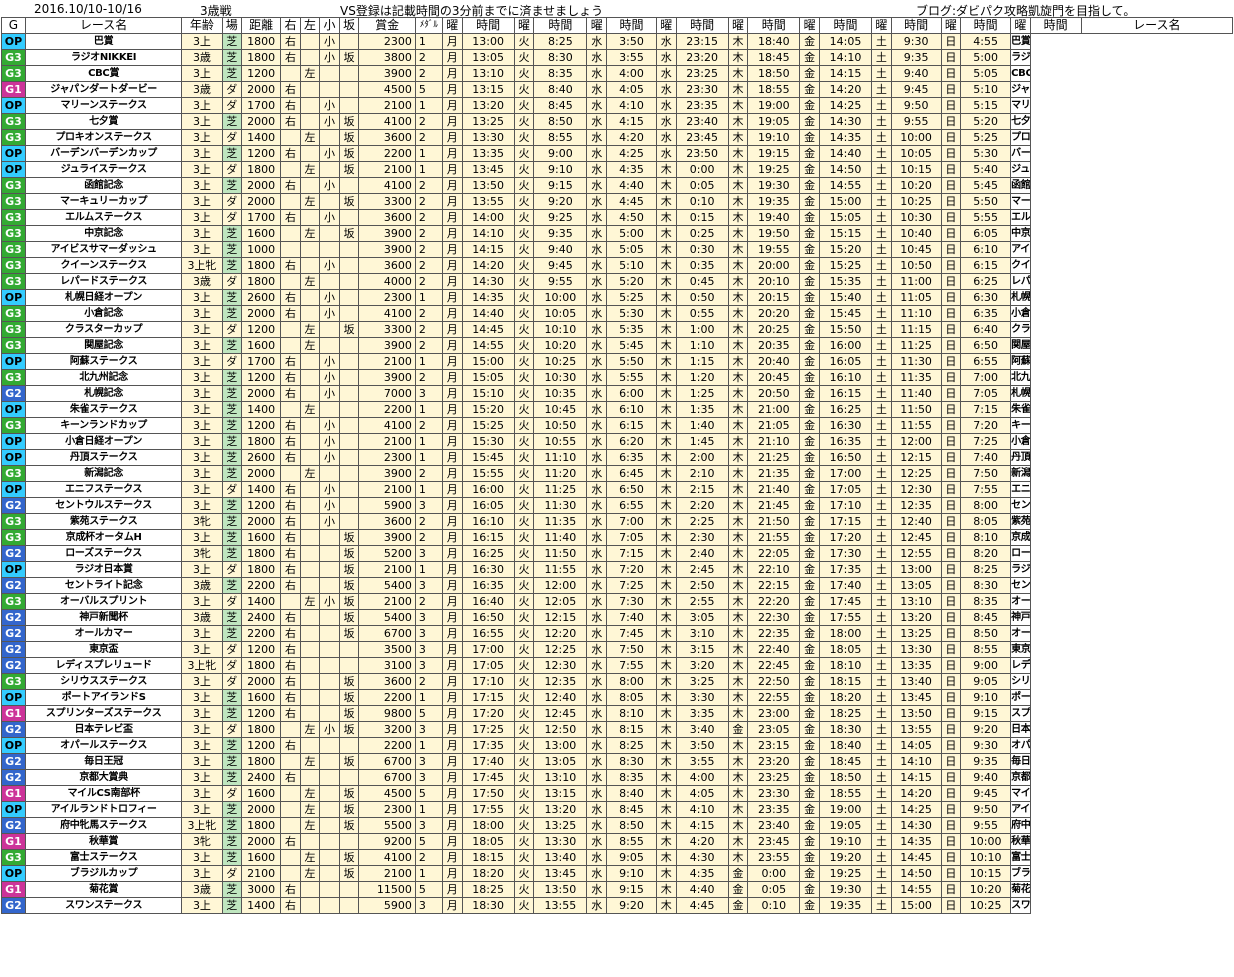  I want to click on prize-cell: 2200, so click(387, 153).